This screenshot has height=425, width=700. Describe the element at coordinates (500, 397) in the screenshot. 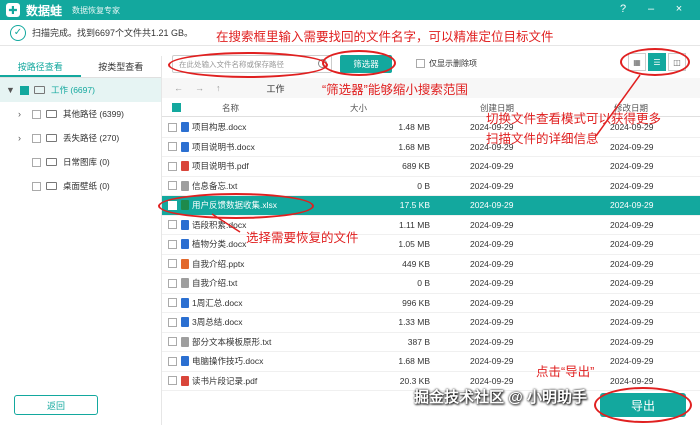

I see `watermark: 掘金技术社区 @ 小明助手` at that location.